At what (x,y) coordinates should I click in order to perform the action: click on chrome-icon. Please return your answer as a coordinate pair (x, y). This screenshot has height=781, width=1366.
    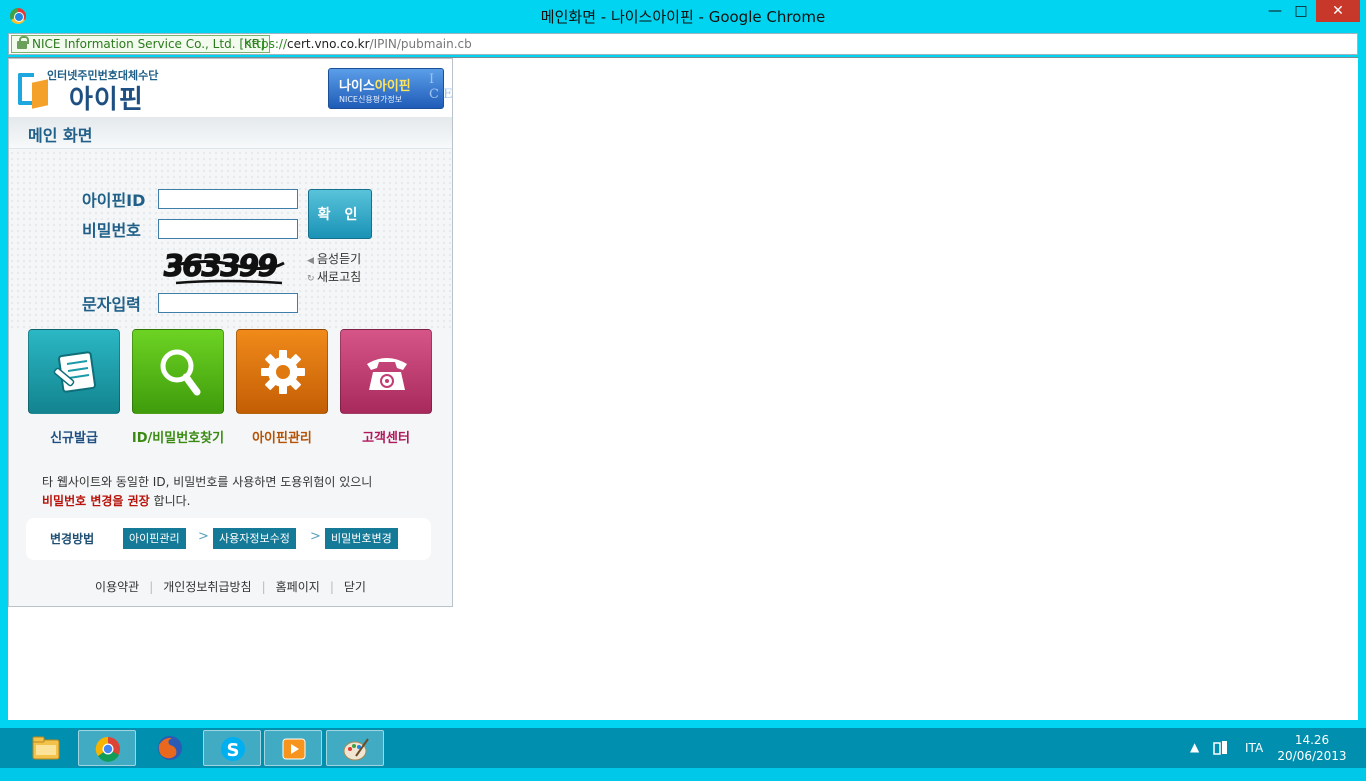
    Looking at the image, I should click on (107, 749).